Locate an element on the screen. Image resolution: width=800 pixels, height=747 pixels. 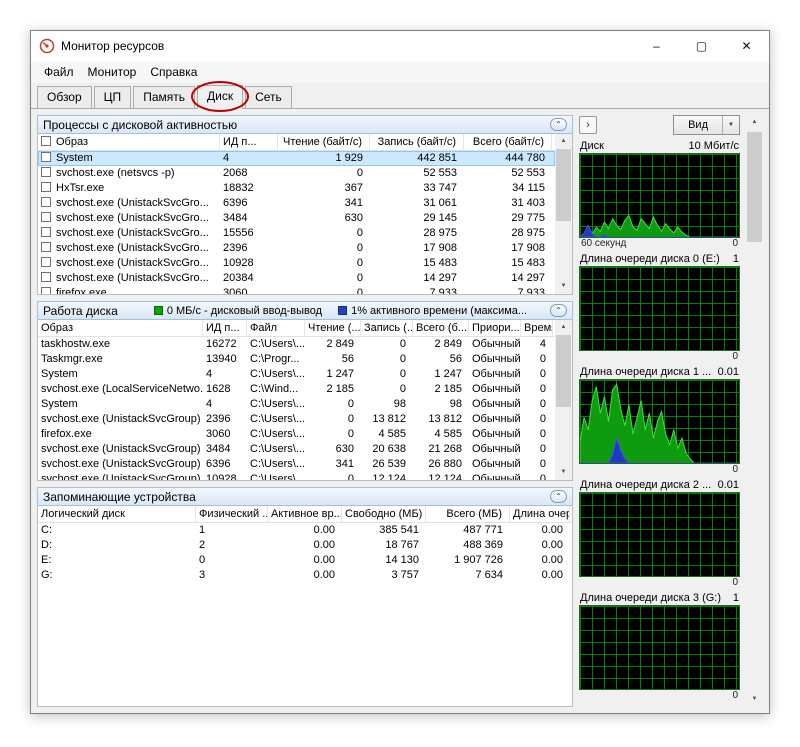
column-header: Запись (байт/с) is located at coordinates (417, 142).